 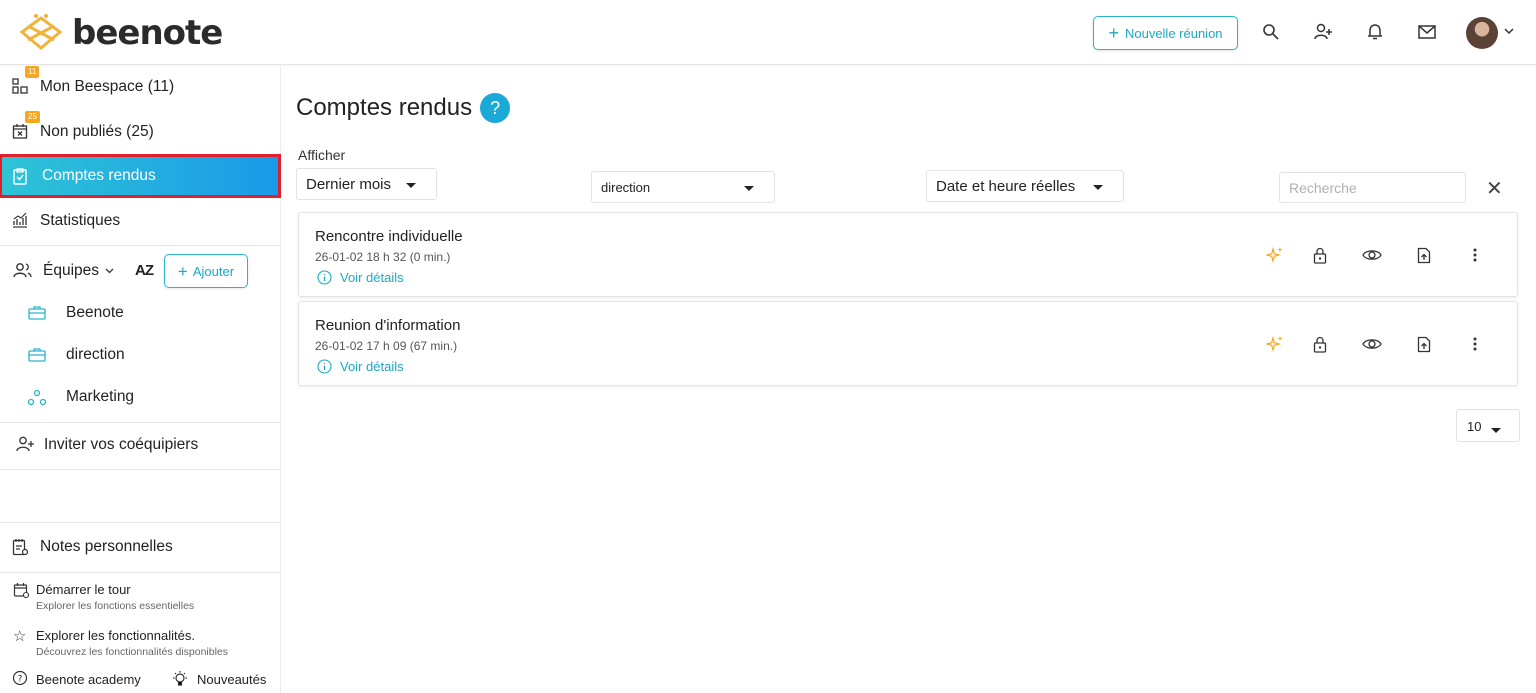 What do you see at coordinates (683, 187) in the screenshot?
I see `team-select: direction` at bounding box center [683, 187].